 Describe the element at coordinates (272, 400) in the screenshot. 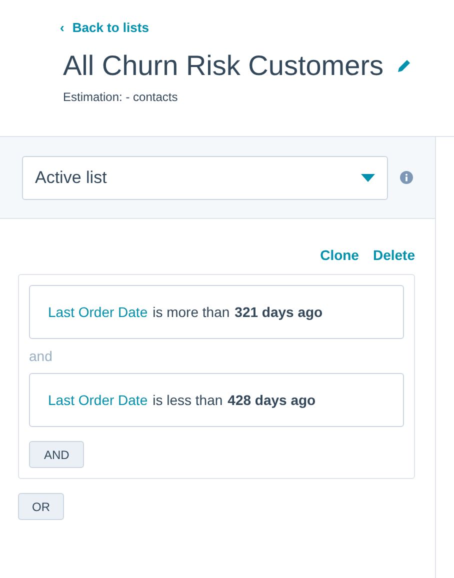

I see `value-text: 428 days ago` at that location.